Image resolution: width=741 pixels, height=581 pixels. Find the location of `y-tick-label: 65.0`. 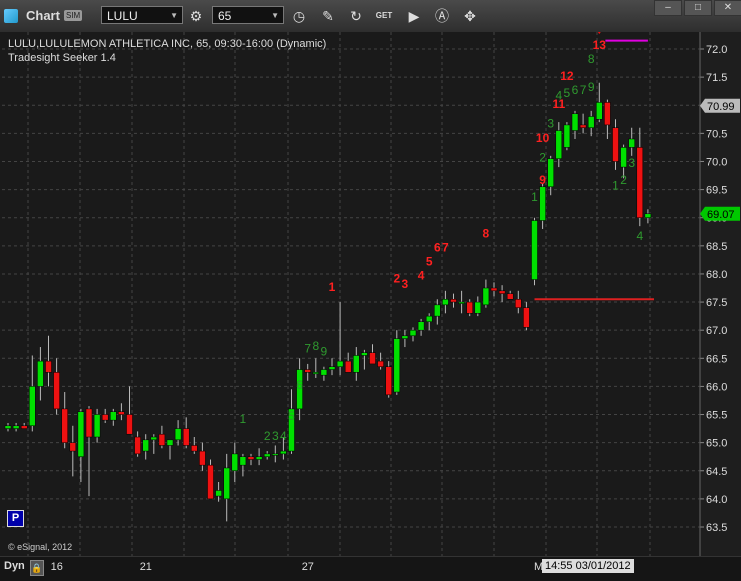

y-tick-label: 65.0 is located at coordinates (716, 444).